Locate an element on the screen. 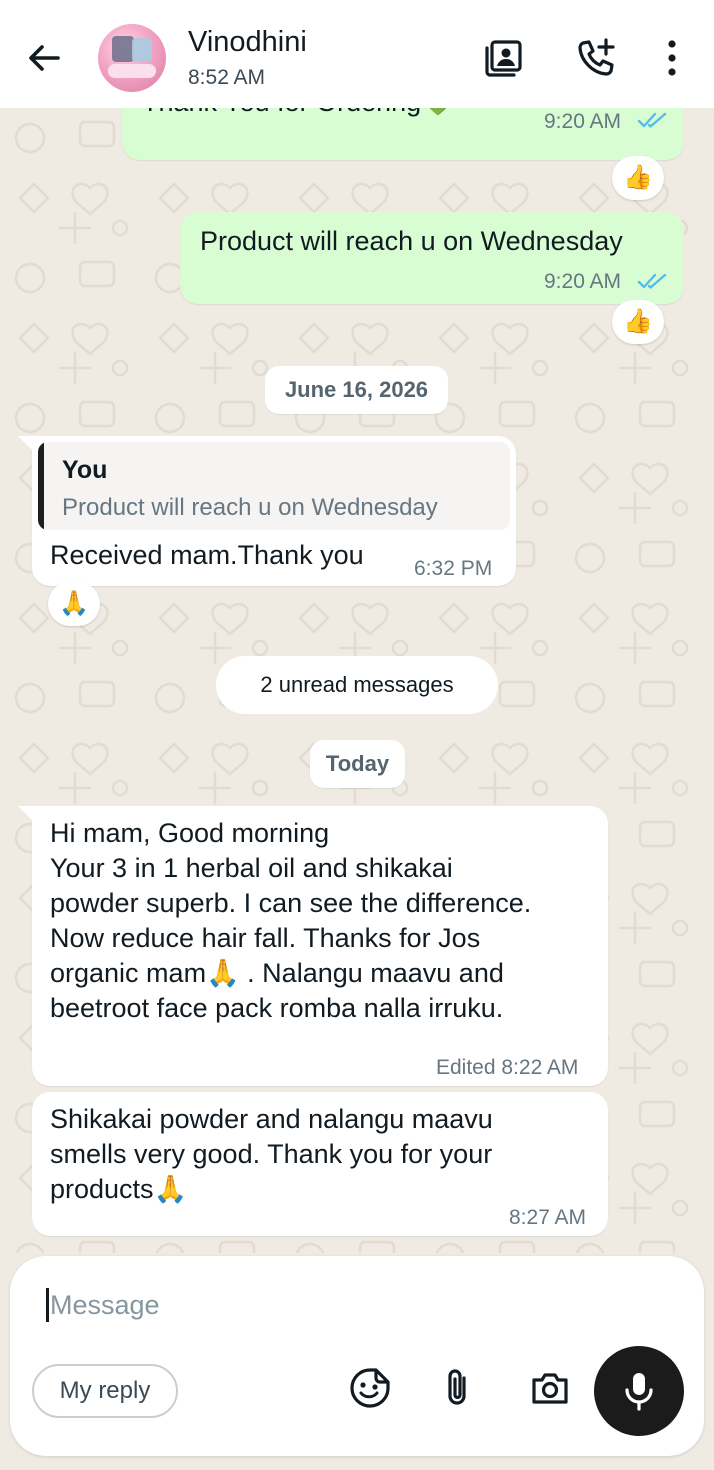 This screenshot has height=1470, width=714. message-text: Product will reach u on Wednesday is located at coordinates (411, 241).